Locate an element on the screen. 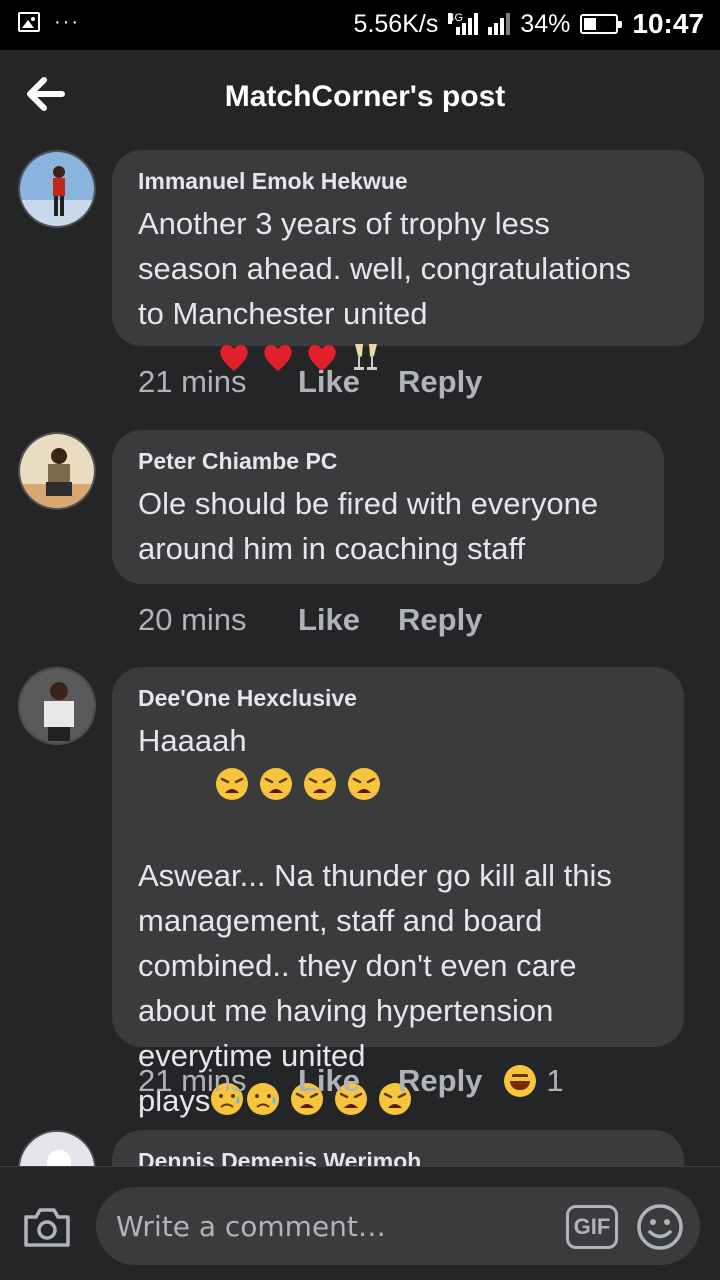  network-speed: 5.56K/s is located at coordinates (396, 23).